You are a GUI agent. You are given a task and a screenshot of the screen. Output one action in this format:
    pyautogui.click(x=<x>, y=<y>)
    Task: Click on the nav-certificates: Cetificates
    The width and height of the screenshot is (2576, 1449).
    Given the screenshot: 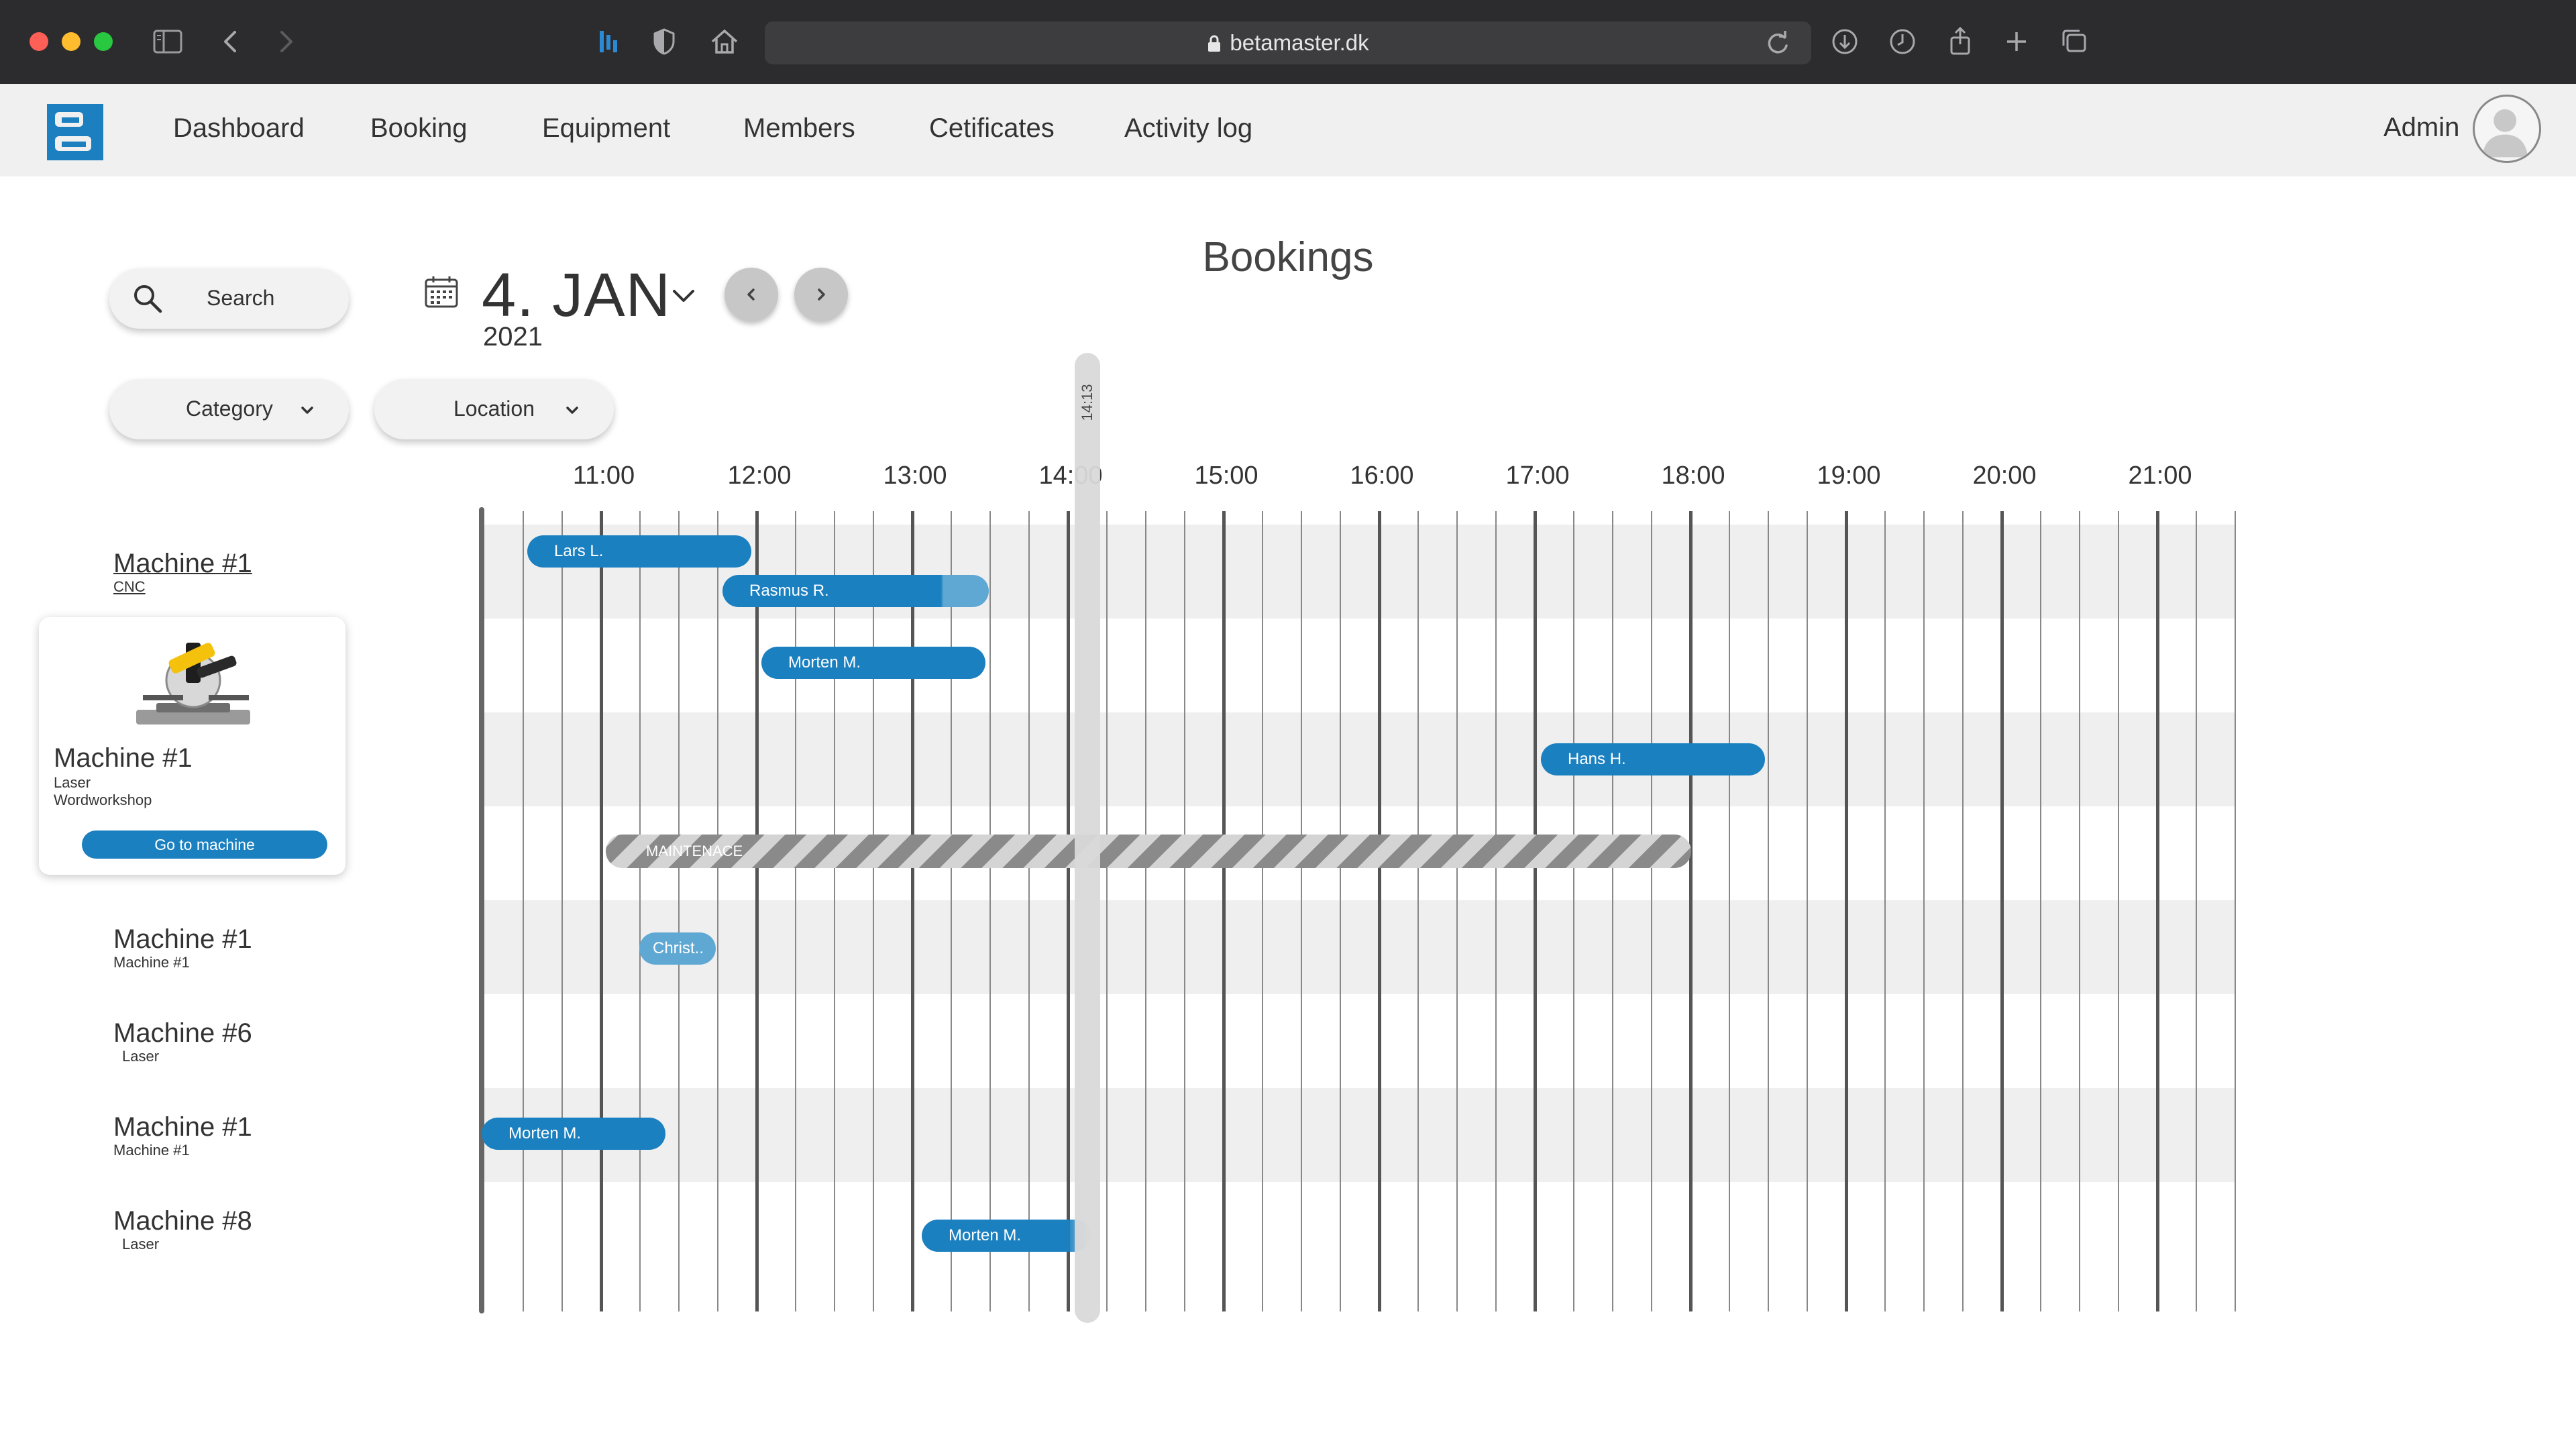 What is the action you would take?
    pyautogui.click(x=992, y=128)
    